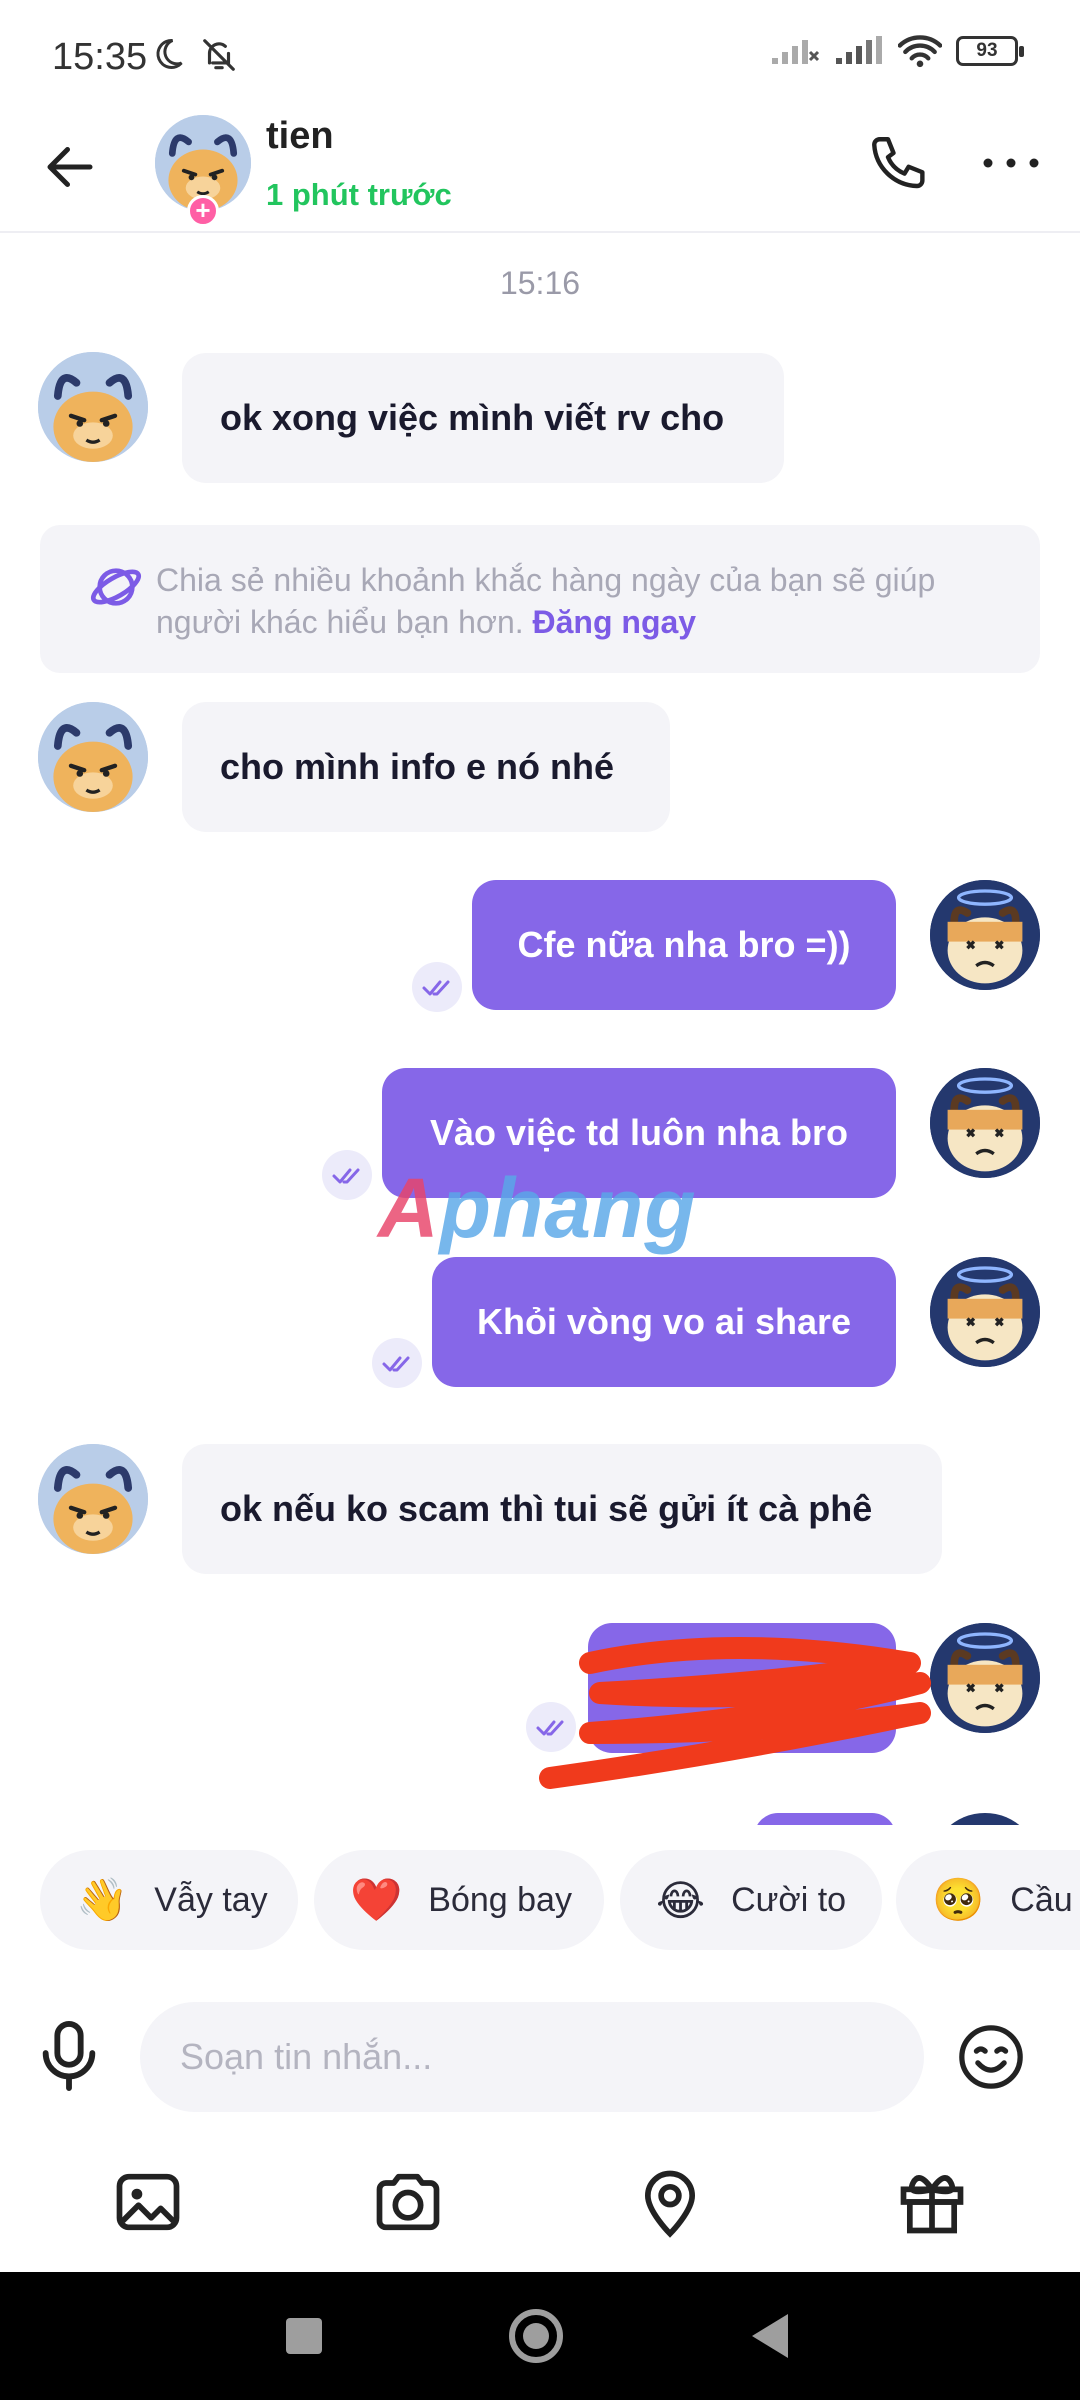 The height and width of the screenshot is (2400, 1080). I want to click on reaction-laugh: 😂 Cười to, so click(751, 1900).